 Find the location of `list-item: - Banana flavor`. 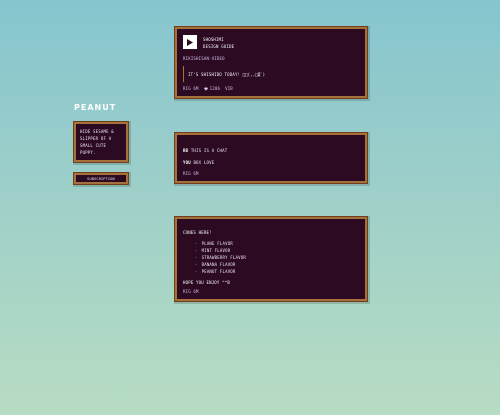

list-item: - Banana flavor is located at coordinates (277, 264).